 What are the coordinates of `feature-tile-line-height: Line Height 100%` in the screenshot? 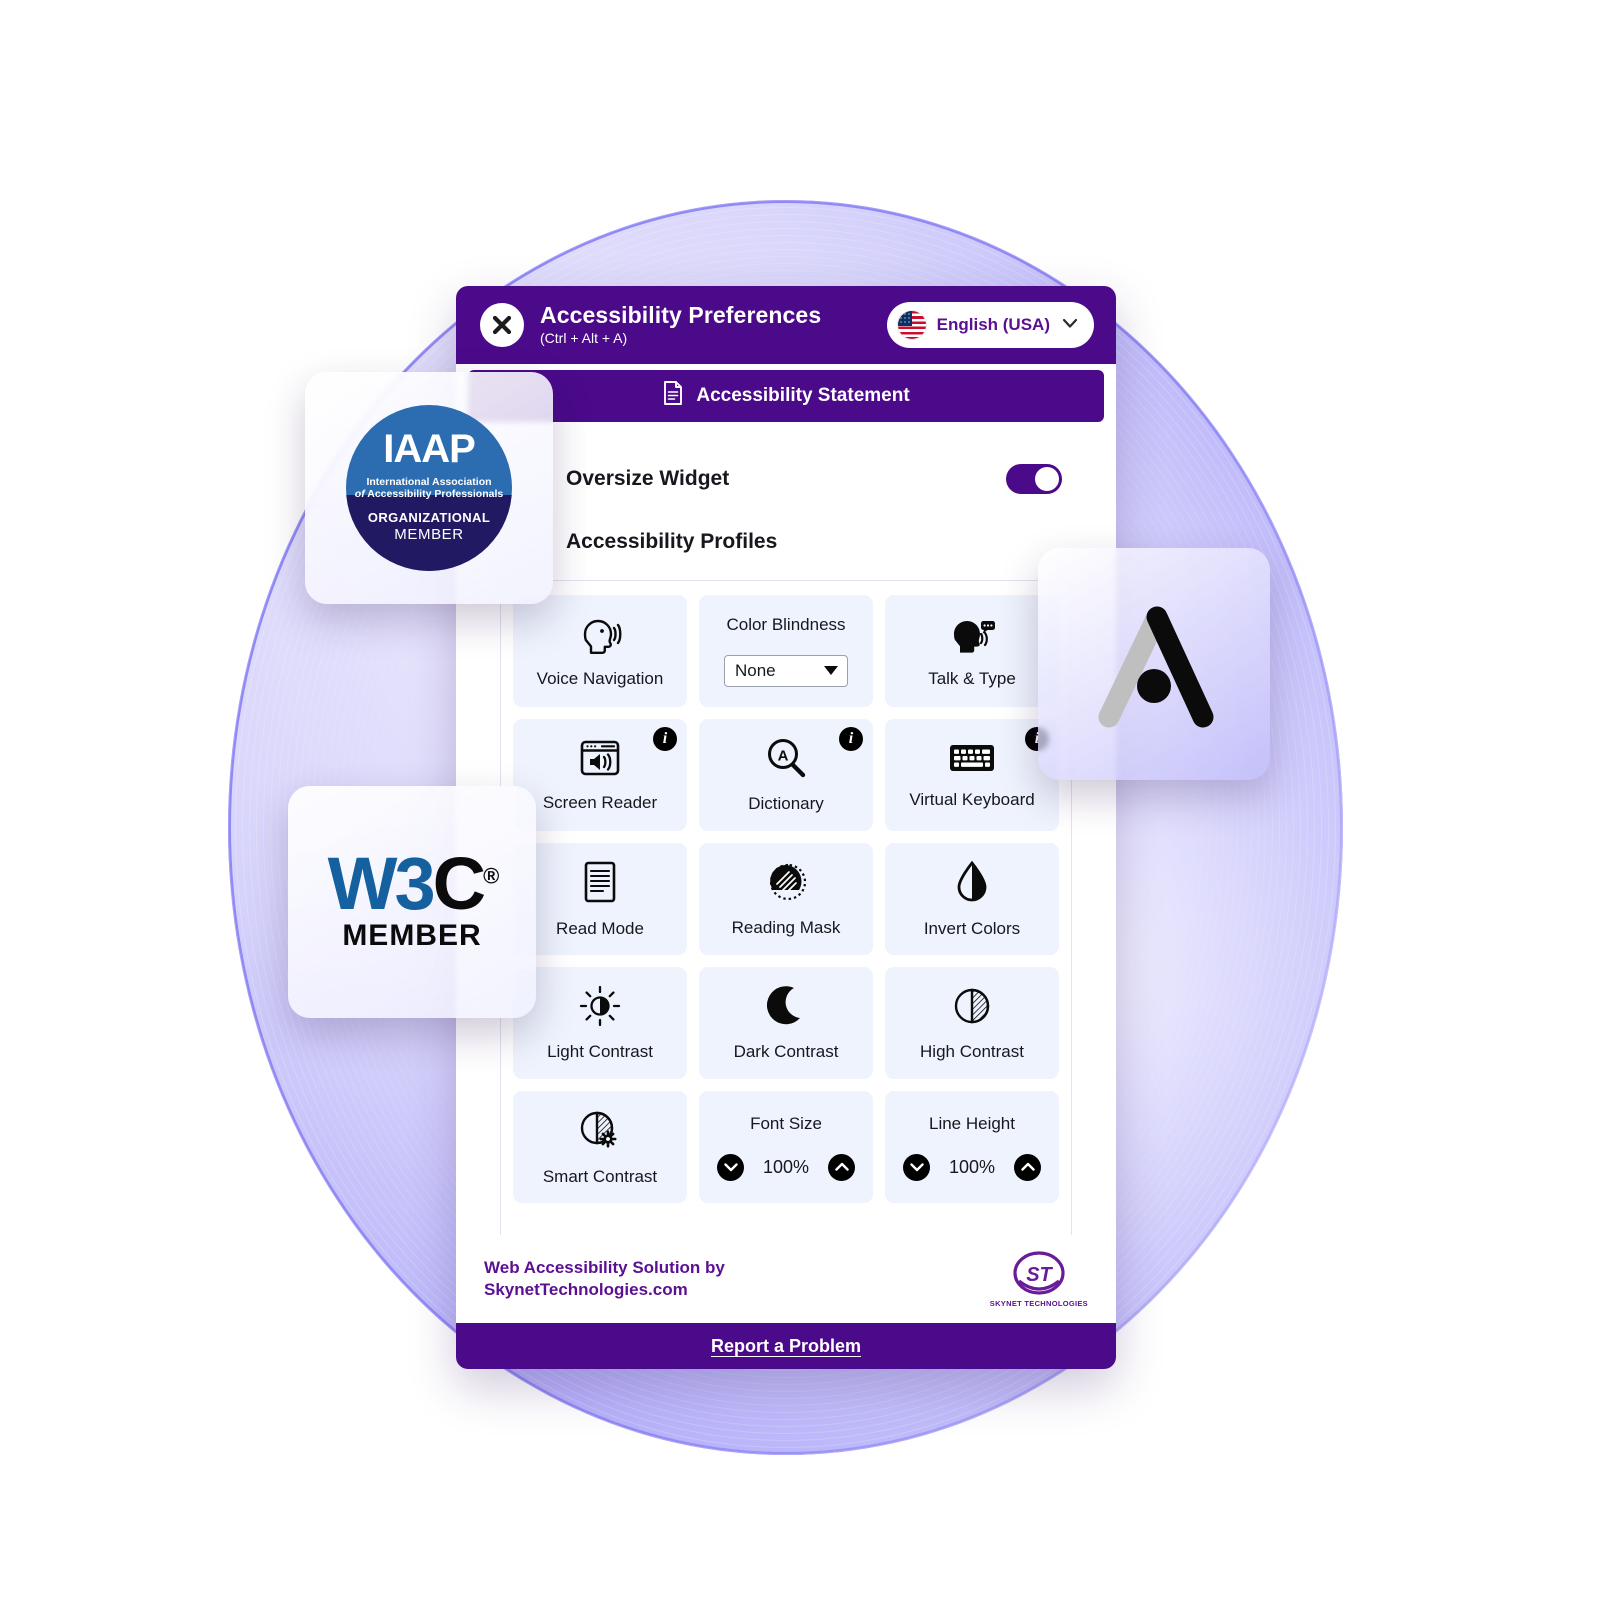 It's located at (972, 1147).